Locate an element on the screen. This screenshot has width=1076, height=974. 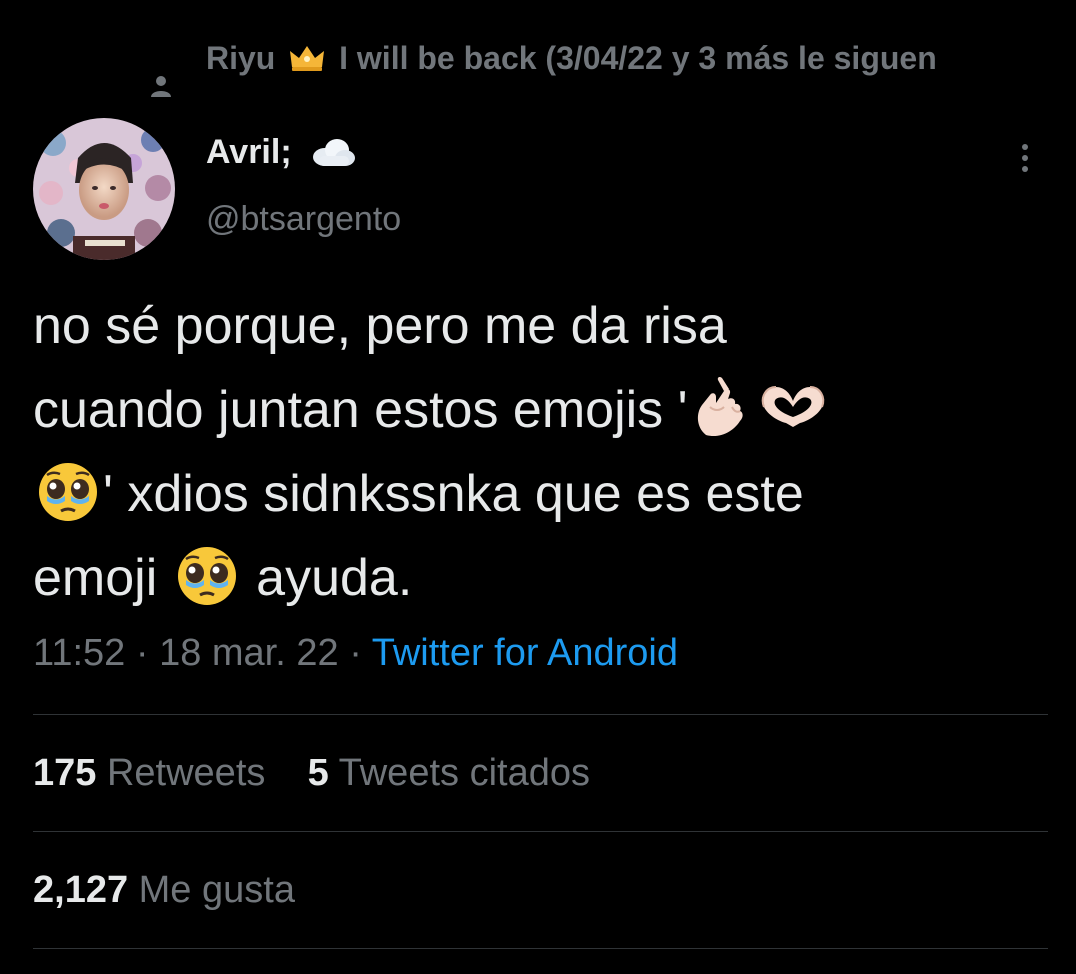
tweet-date: 18 mar. 22 is located at coordinates (249, 653).